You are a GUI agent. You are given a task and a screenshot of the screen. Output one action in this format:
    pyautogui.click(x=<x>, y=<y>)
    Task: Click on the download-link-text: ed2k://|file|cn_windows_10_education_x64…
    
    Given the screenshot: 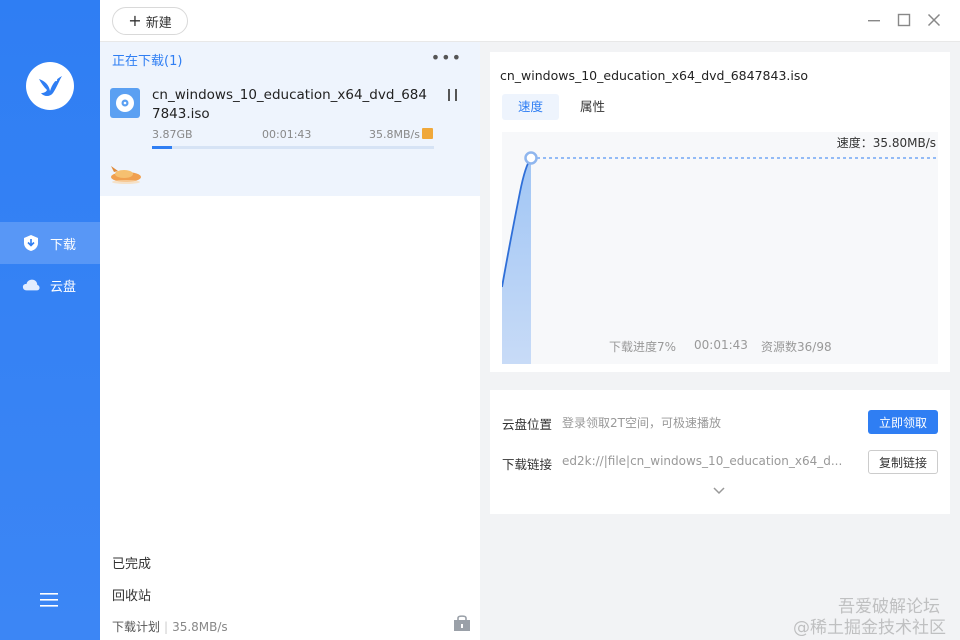 What is the action you would take?
    pyautogui.click(x=710, y=461)
    